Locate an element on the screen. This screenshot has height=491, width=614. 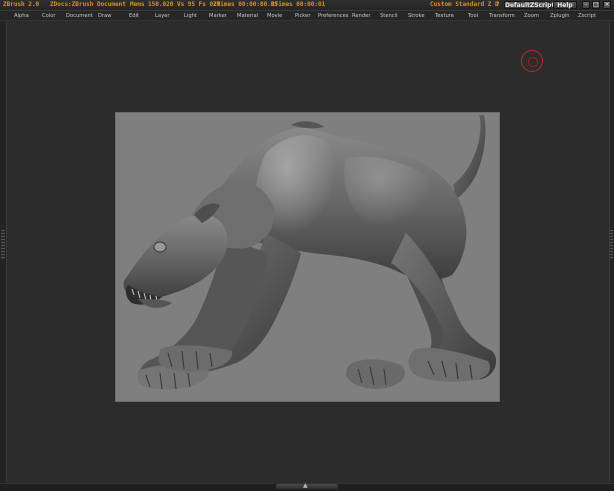
ztimes-status: ZTimes 00:00:00.05 is located at coordinates (246, 4).